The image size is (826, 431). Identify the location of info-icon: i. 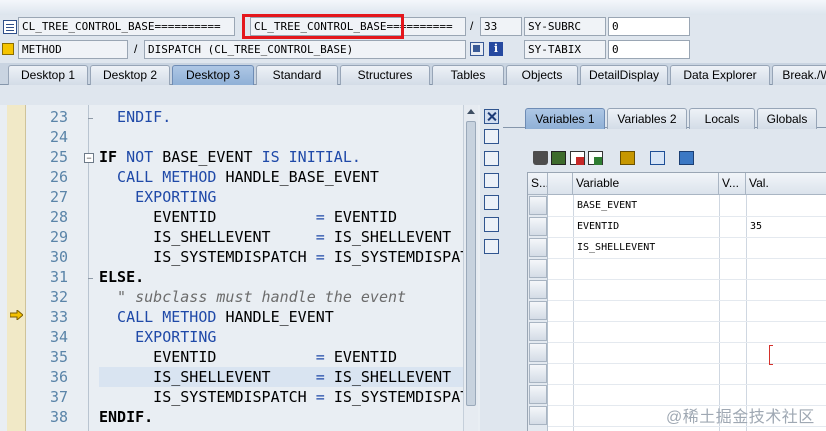
(496, 49).